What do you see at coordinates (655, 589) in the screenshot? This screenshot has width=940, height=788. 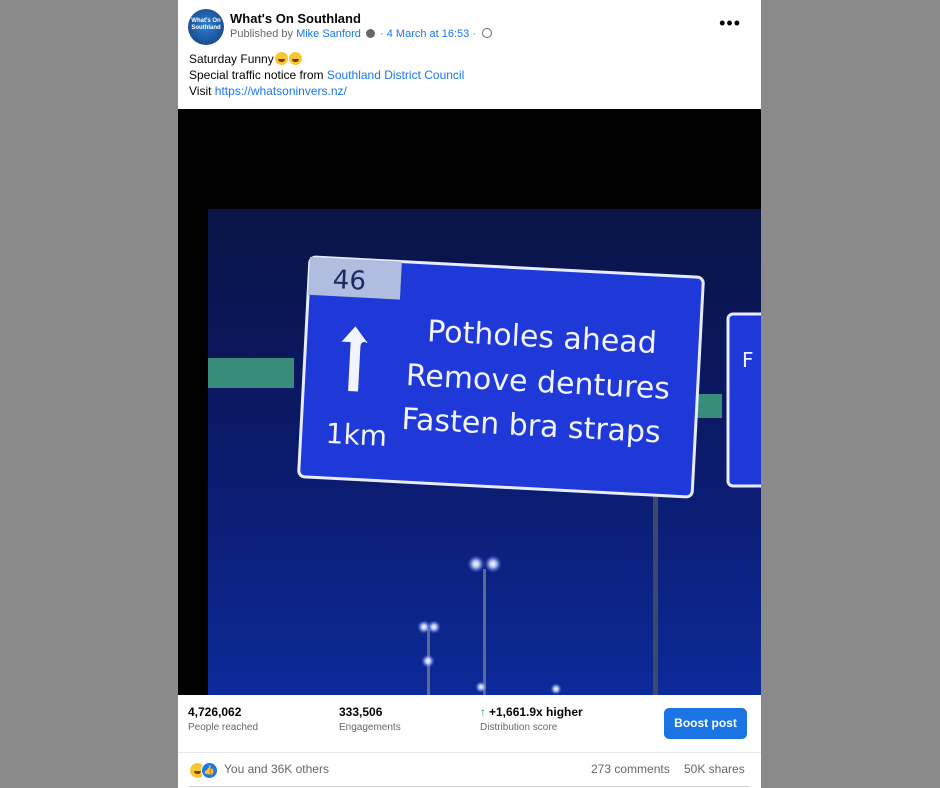 I see `sign-pole` at bounding box center [655, 589].